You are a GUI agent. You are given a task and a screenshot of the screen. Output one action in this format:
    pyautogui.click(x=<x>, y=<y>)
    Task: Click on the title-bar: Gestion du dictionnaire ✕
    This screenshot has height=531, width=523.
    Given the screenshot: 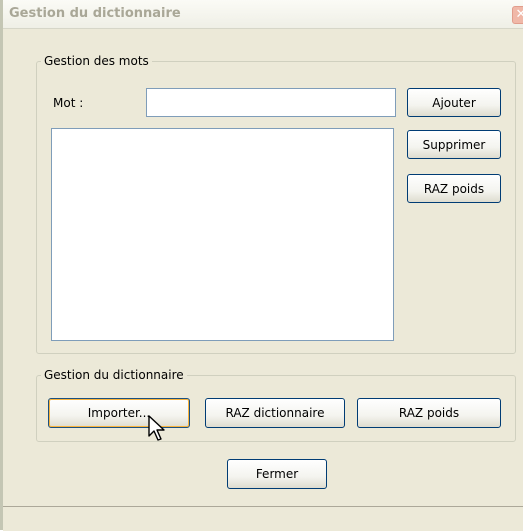 What is the action you would take?
    pyautogui.click(x=263, y=14)
    